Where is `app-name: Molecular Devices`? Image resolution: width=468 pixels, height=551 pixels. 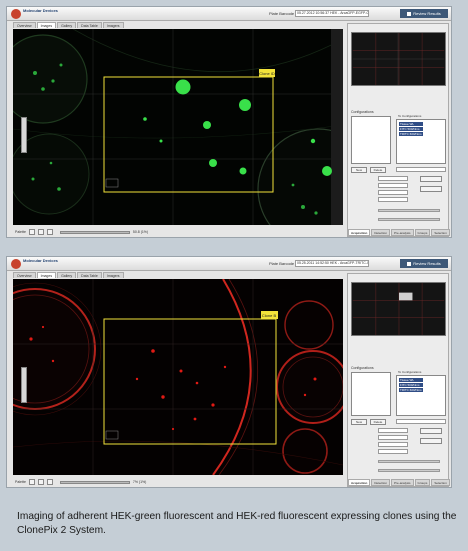
app-name: Molecular Devices is located at coordinates (40, 10).